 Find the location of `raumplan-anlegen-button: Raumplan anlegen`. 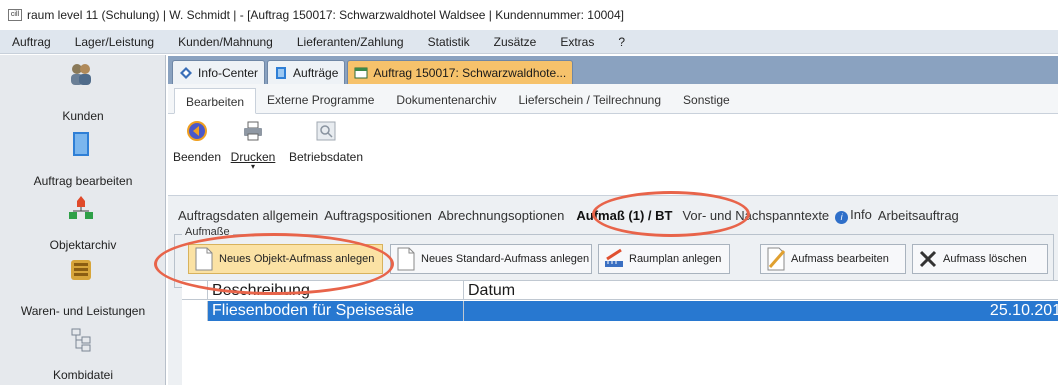

raumplan-anlegen-button: Raumplan anlegen is located at coordinates (664, 259).